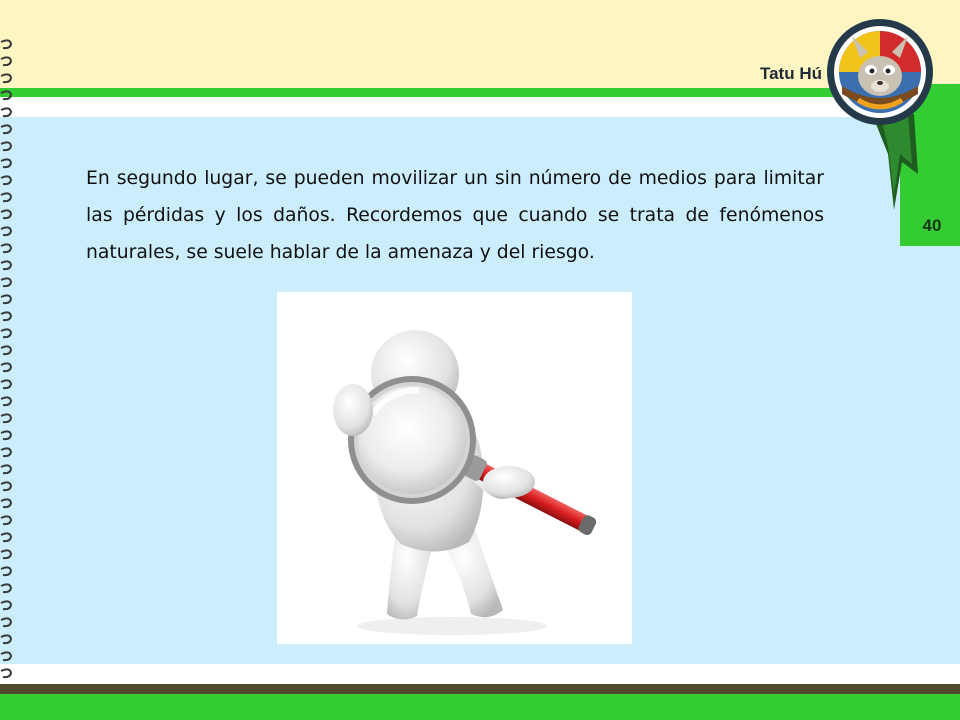  Describe the element at coordinates (465, 482) in the screenshot. I see `magnifying-glass-figure-icon` at that location.